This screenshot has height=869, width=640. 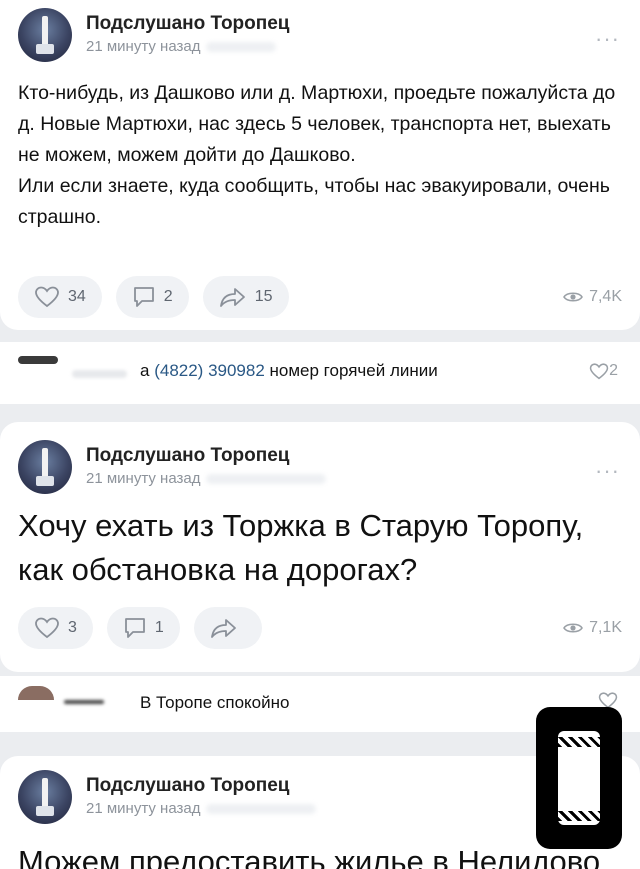 What do you see at coordinates (613, 370) in the screenshot?
I see `comment-like-count: 2` at bounding box center [613, 370].